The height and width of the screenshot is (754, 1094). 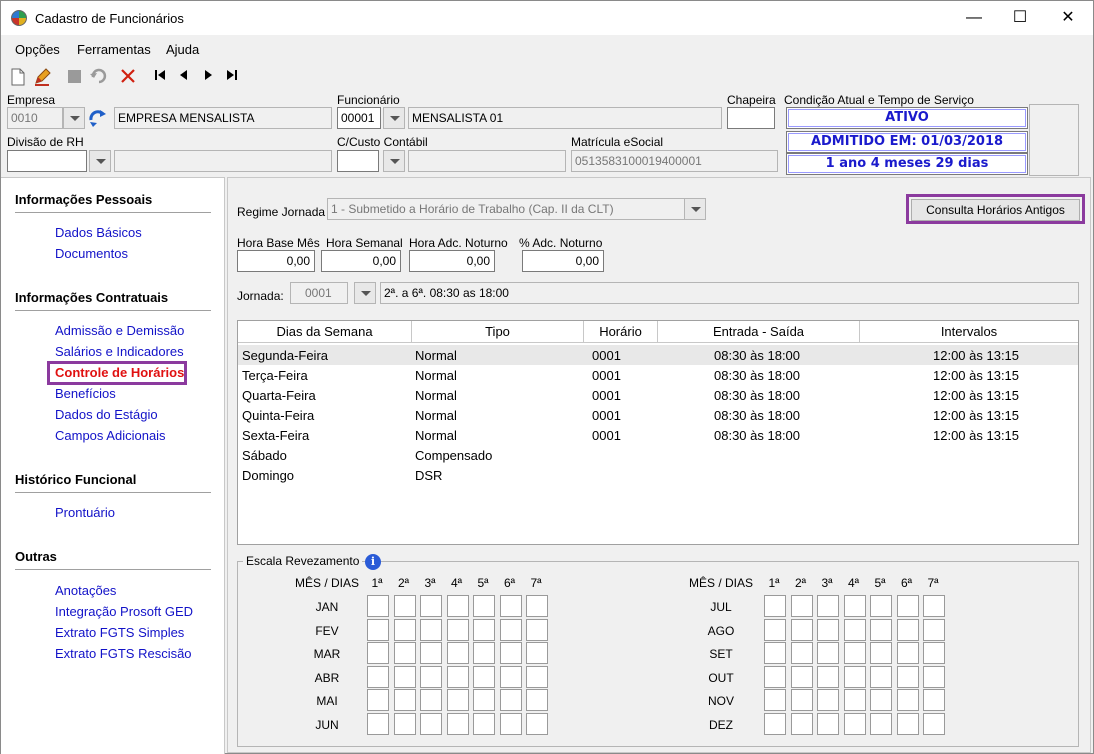 What do you see at coordinates (208, 77) in the screenshot?
I see `next-record-icon` at bounding box center [208, 77].